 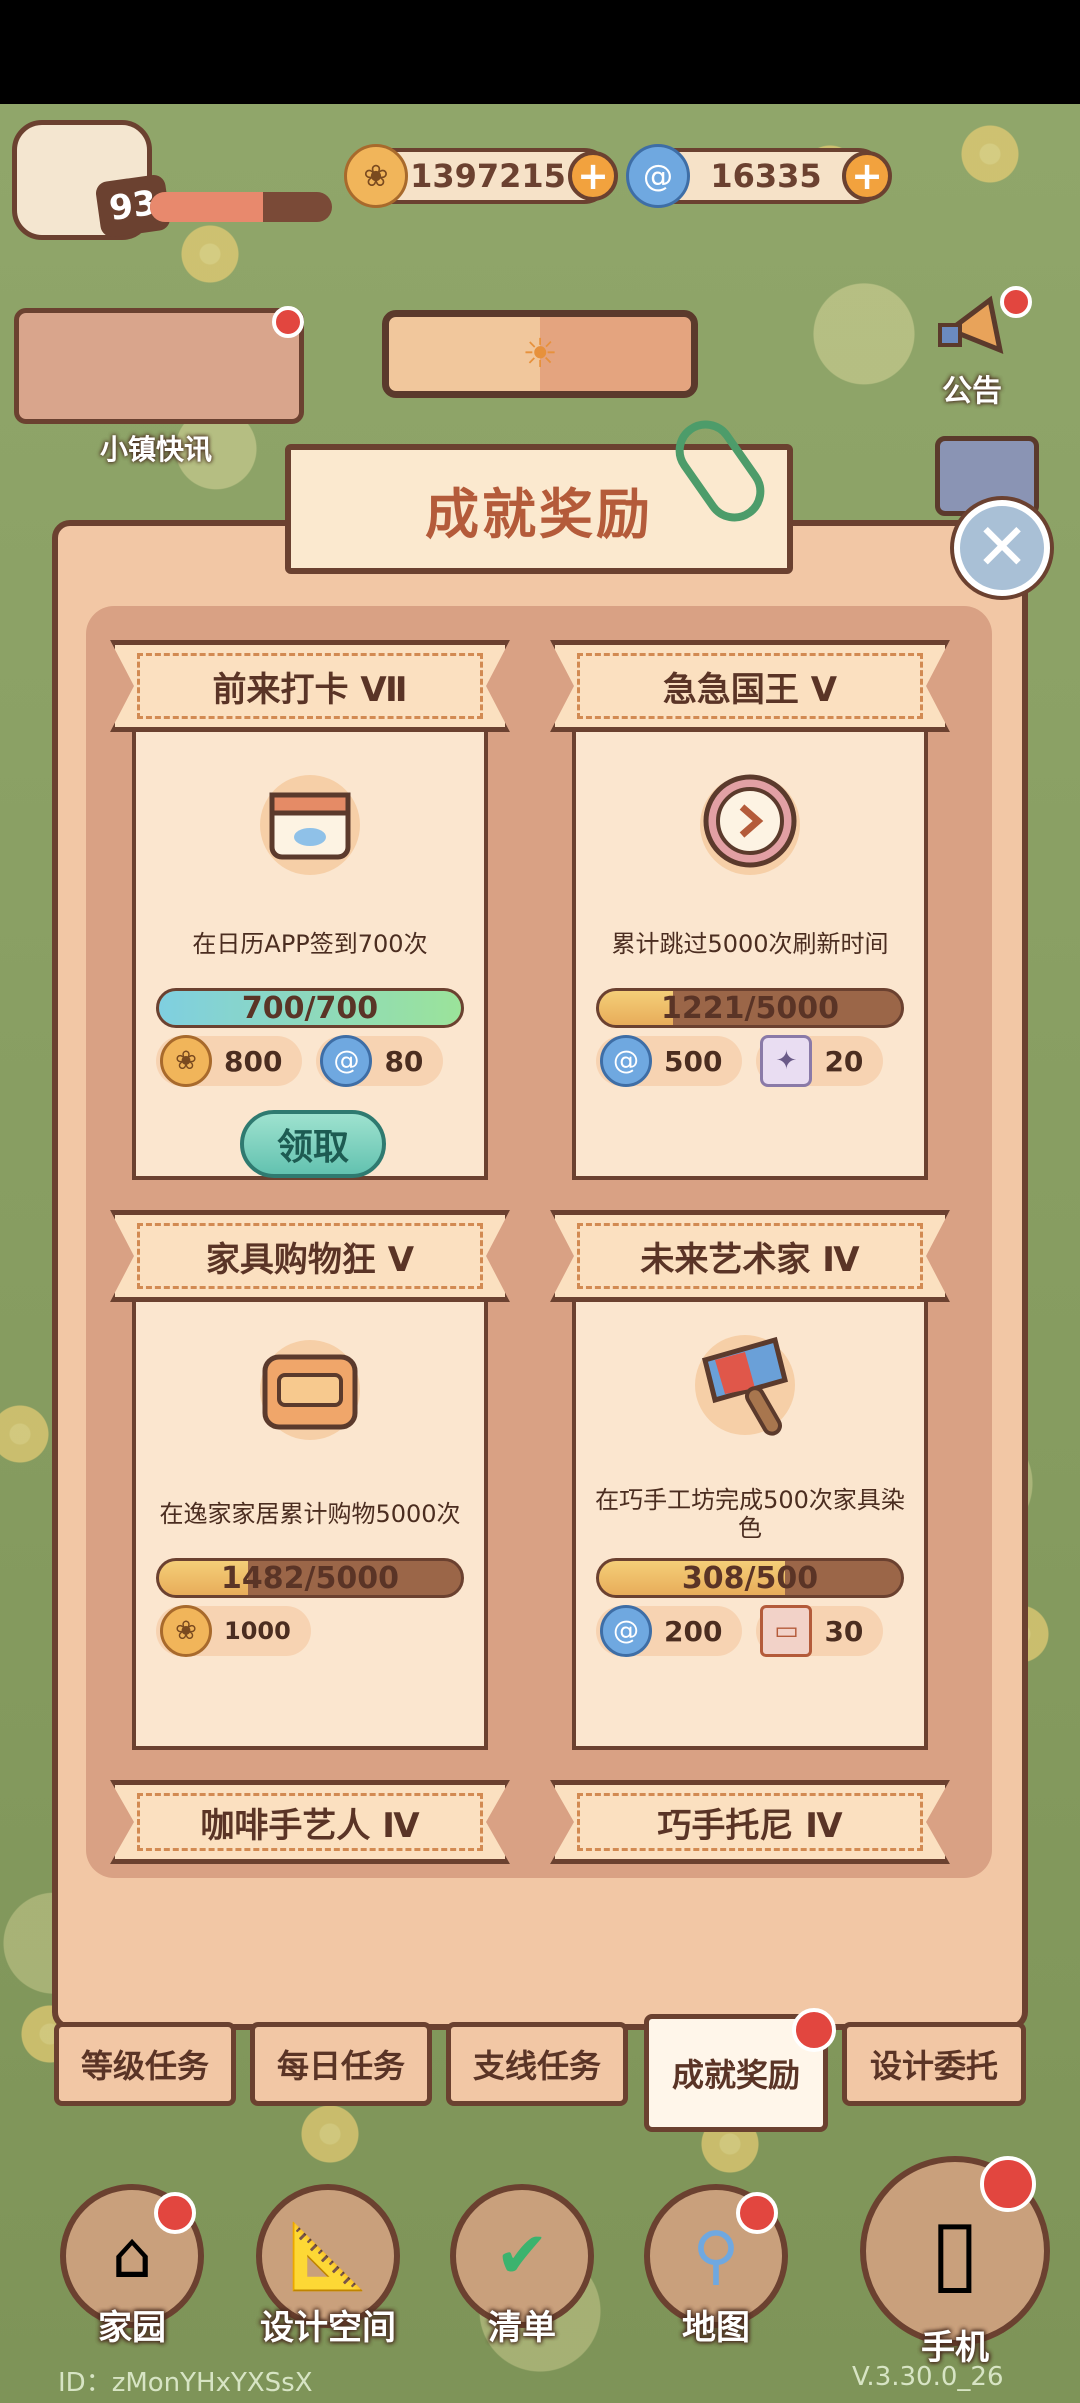 What do you see at coordinates (716, 2256) in the screenshot?
I see `map-pin-icon: ⚲` at bounding box center [716, 2256].